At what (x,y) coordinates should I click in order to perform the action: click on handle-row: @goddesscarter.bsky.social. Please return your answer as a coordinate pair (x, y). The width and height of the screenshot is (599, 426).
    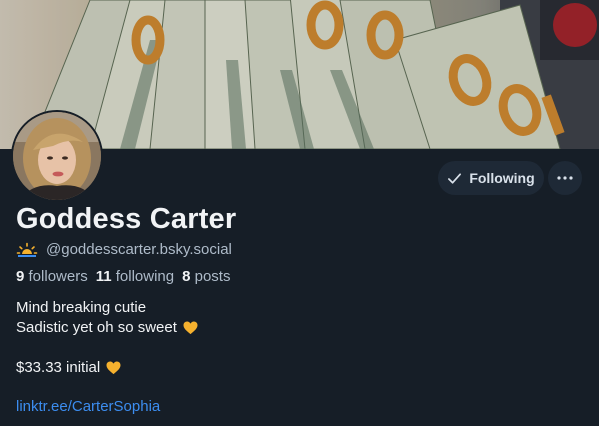
    Looking at the image, I should click on (124, 249).